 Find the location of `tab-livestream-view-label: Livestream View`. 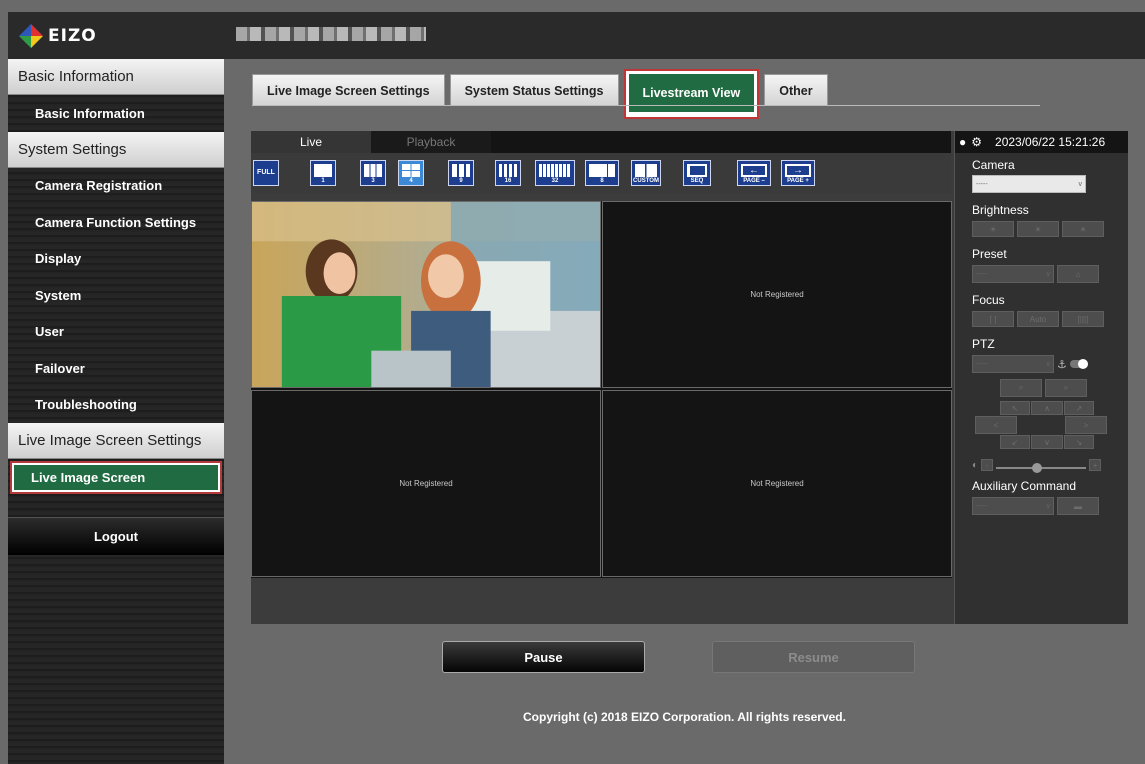

tab-livestream-view-label: Livestream View is located at coordinates (691, 93).